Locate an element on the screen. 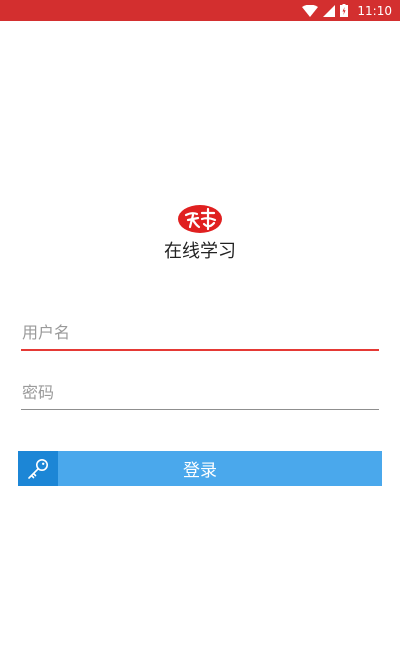 This screenshot has height=666, width=400. app-title: 在线学习 is located at coordinates (200, 251).